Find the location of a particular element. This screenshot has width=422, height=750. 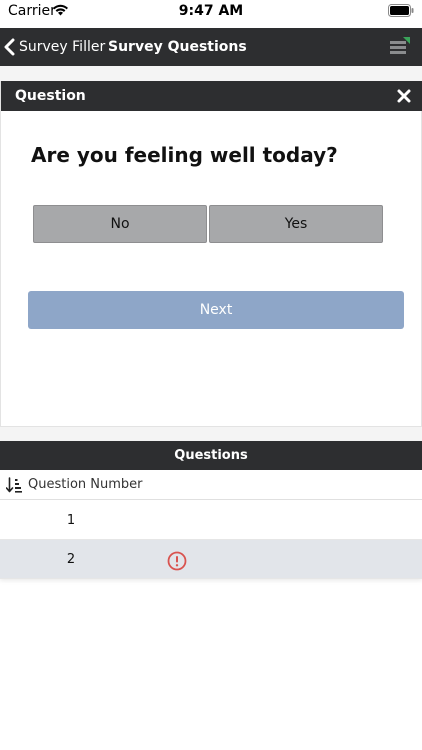

column-header-question-number: Question Number is located at coordinates (211, 485).